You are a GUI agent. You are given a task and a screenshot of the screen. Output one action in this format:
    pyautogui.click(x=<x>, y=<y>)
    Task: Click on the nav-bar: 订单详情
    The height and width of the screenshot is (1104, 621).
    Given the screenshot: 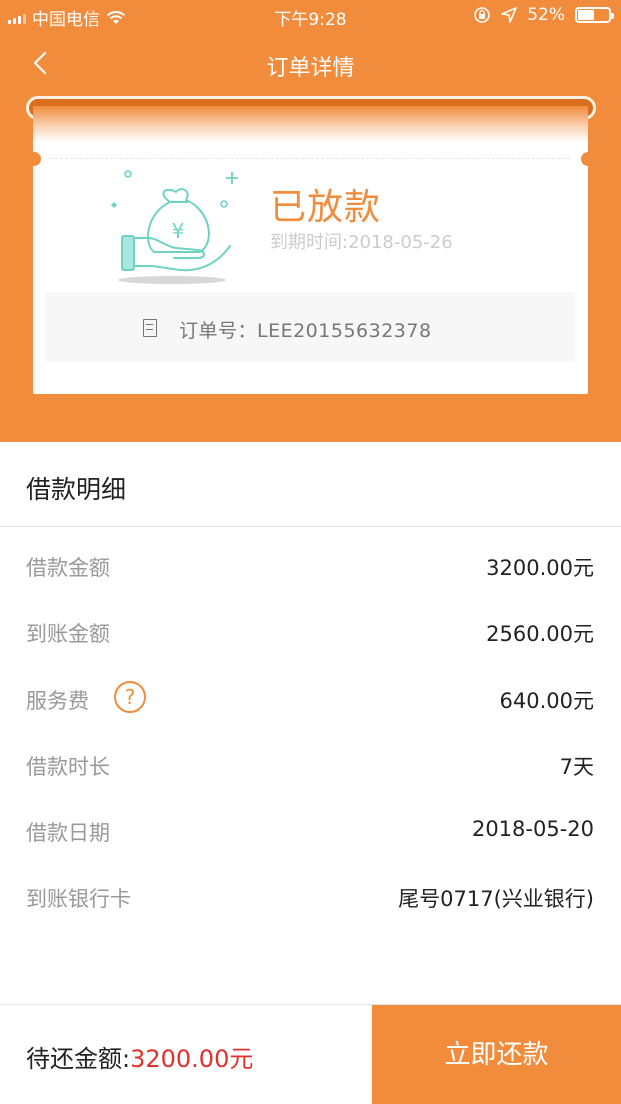 What is the action you would take?
    pyautogui.click(x=310, y=63)
    